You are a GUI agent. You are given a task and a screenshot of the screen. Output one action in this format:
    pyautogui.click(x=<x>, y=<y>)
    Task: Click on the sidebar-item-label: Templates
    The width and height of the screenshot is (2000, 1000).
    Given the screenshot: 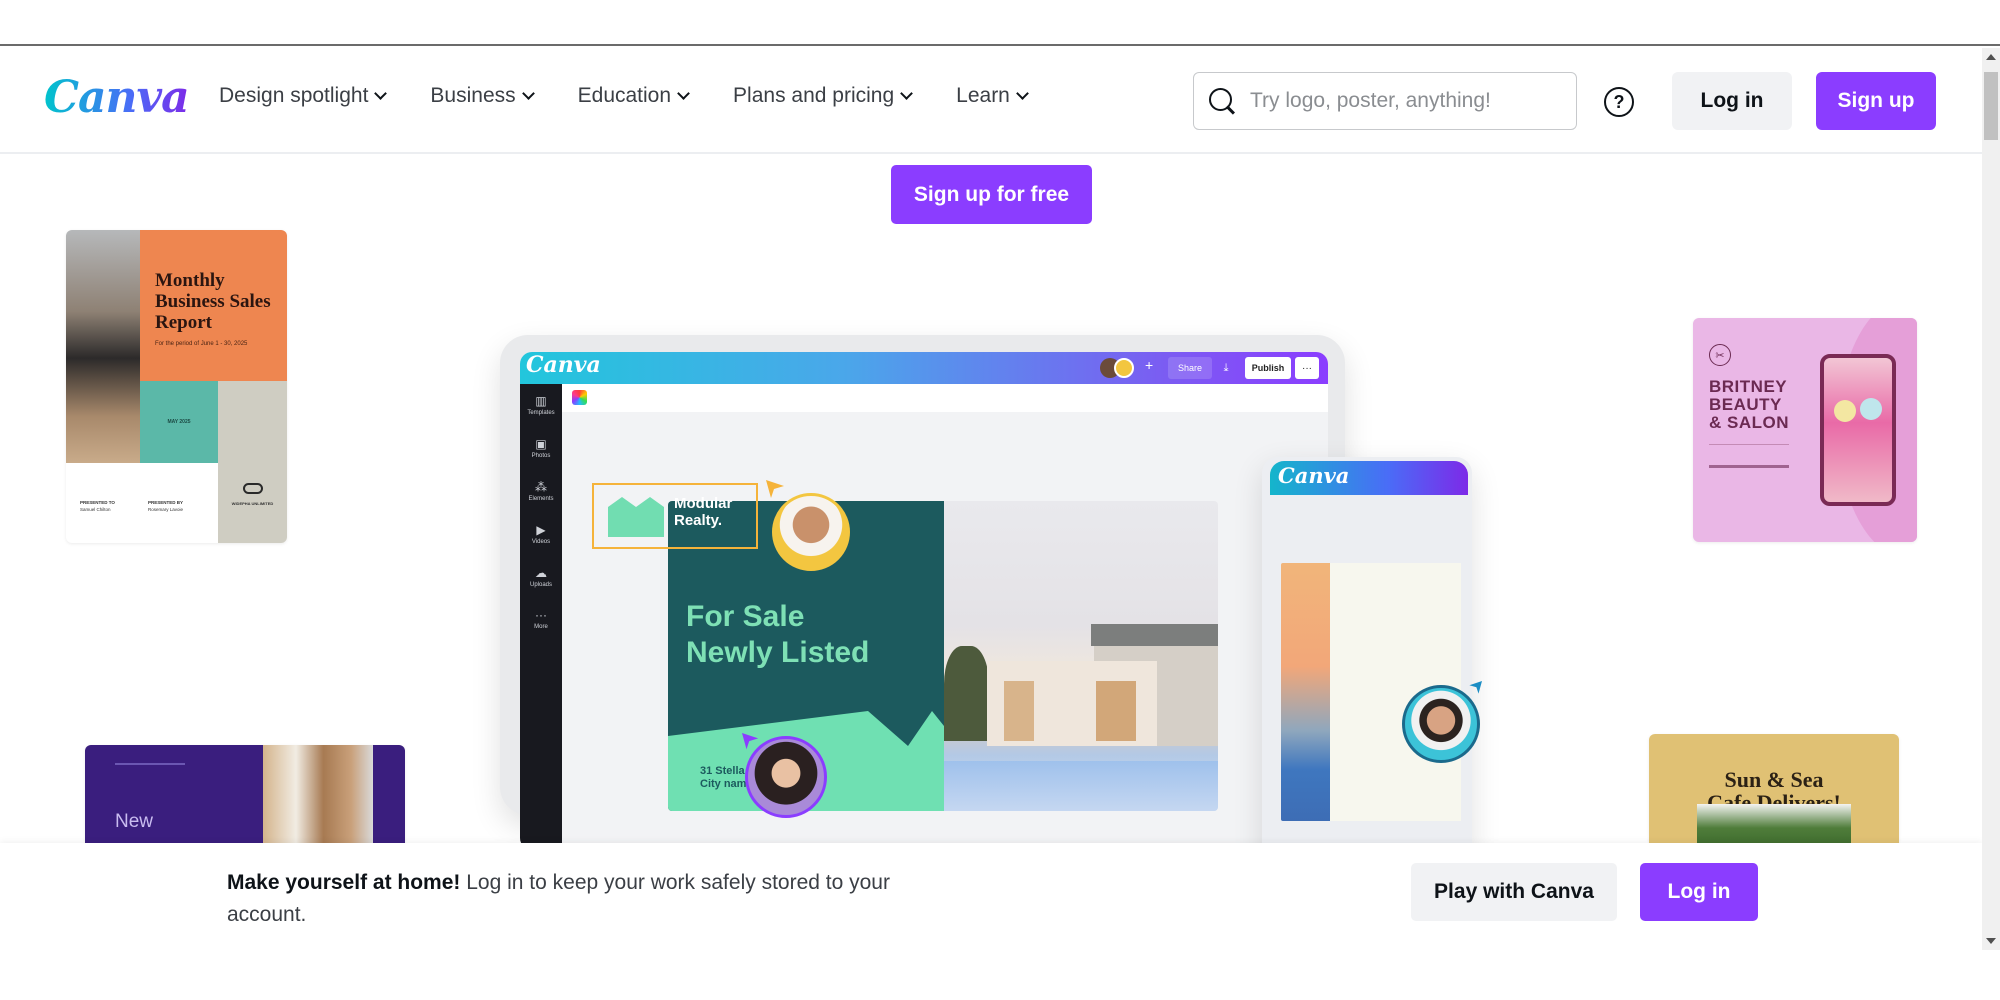 What is the action you would take?
    pyautogui.click(x=541, y=413)
    